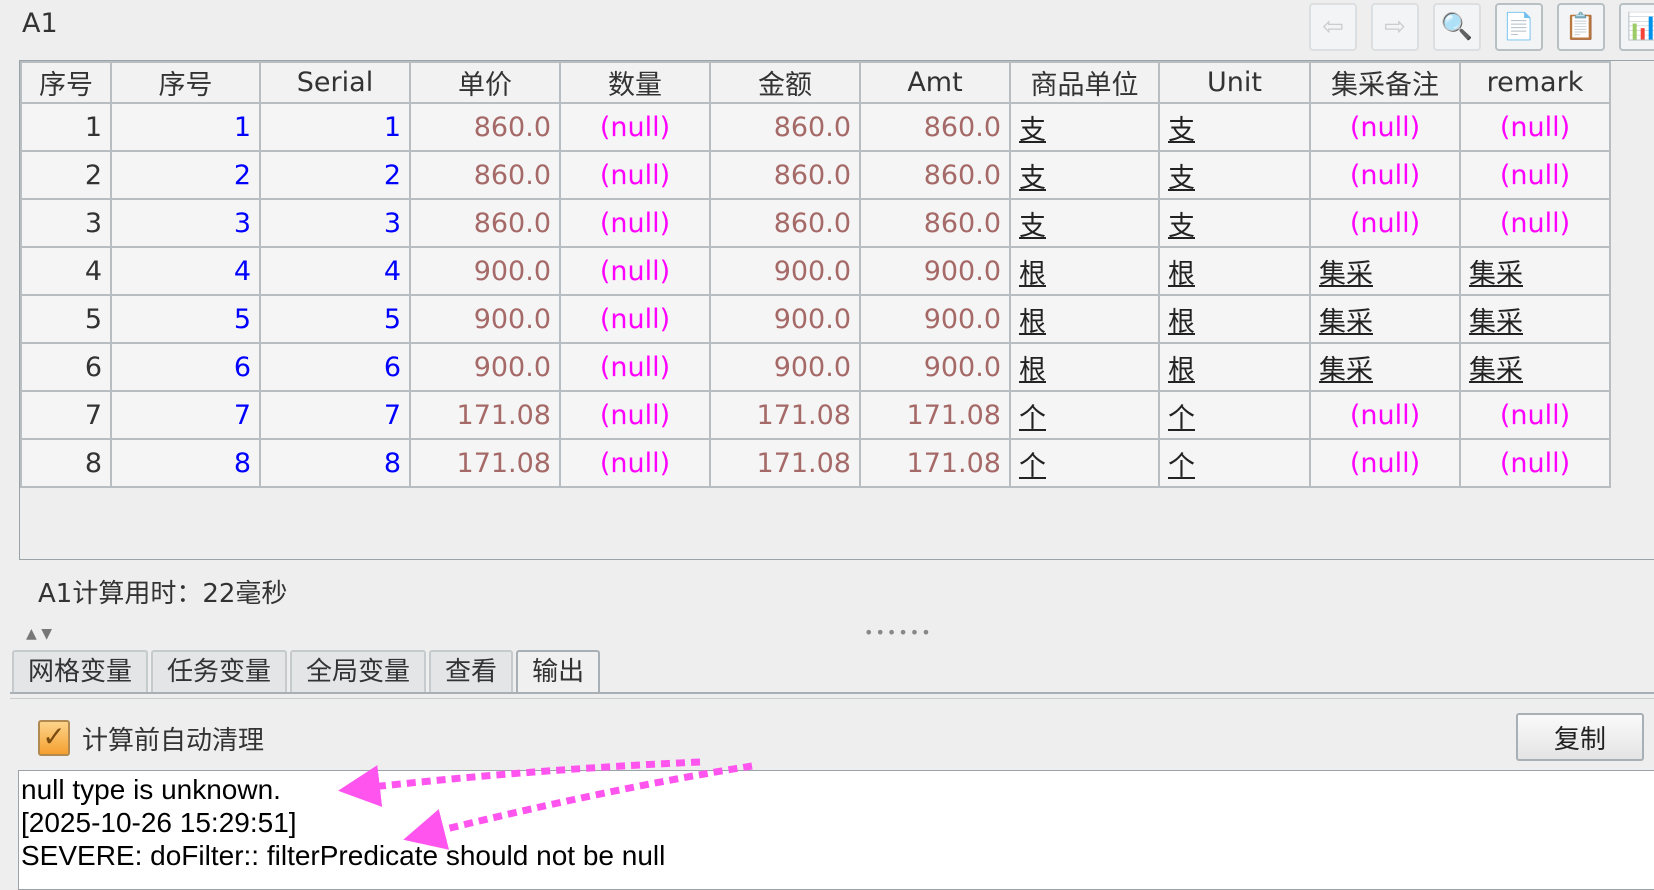  What do you see at coordinates (785, 82) in the screenshot?
I see `column-header: 金额` at bounding box center [785, 82].